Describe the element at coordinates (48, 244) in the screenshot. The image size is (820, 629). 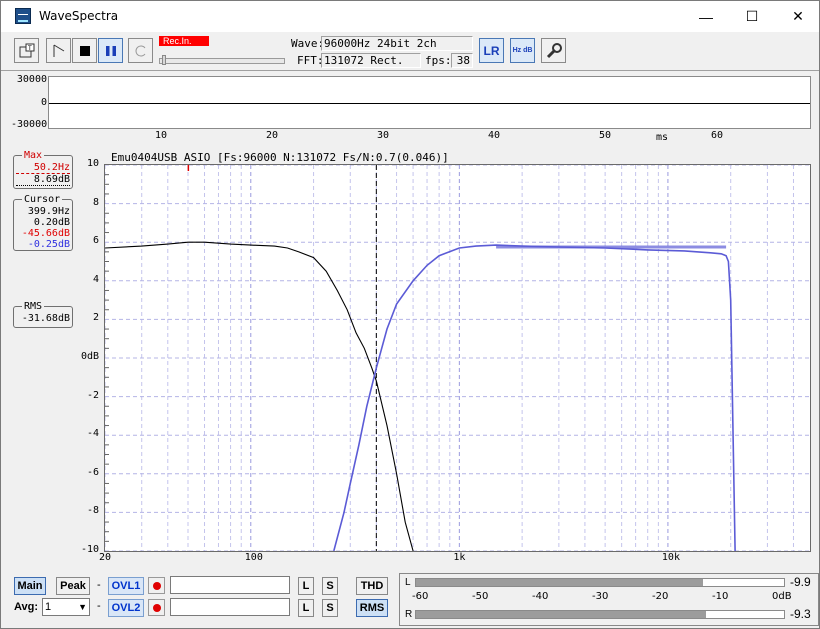
I see `cursor-value-r: -0.25dB` at that location.